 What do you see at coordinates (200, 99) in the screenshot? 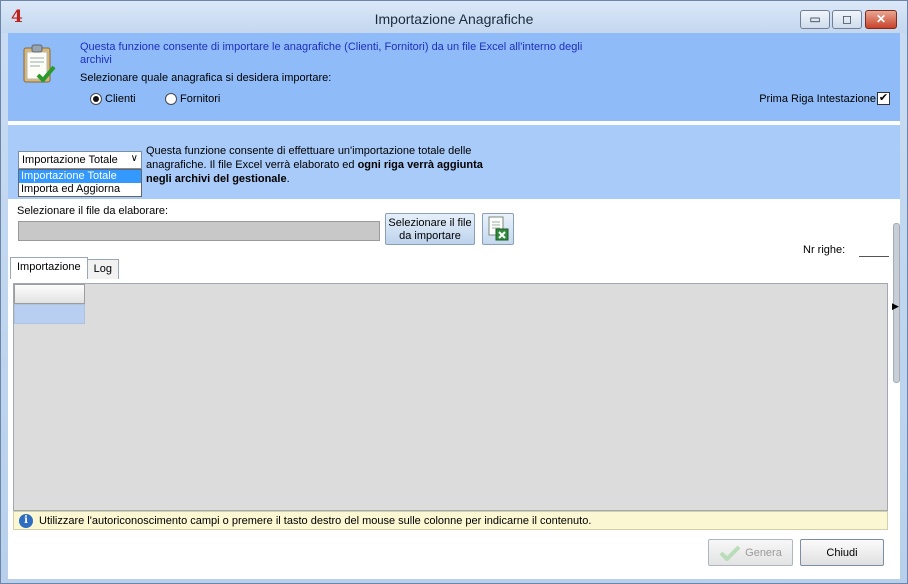
I see `radio-fornitori-label: Fornitori` at bounding box center [200, 99].